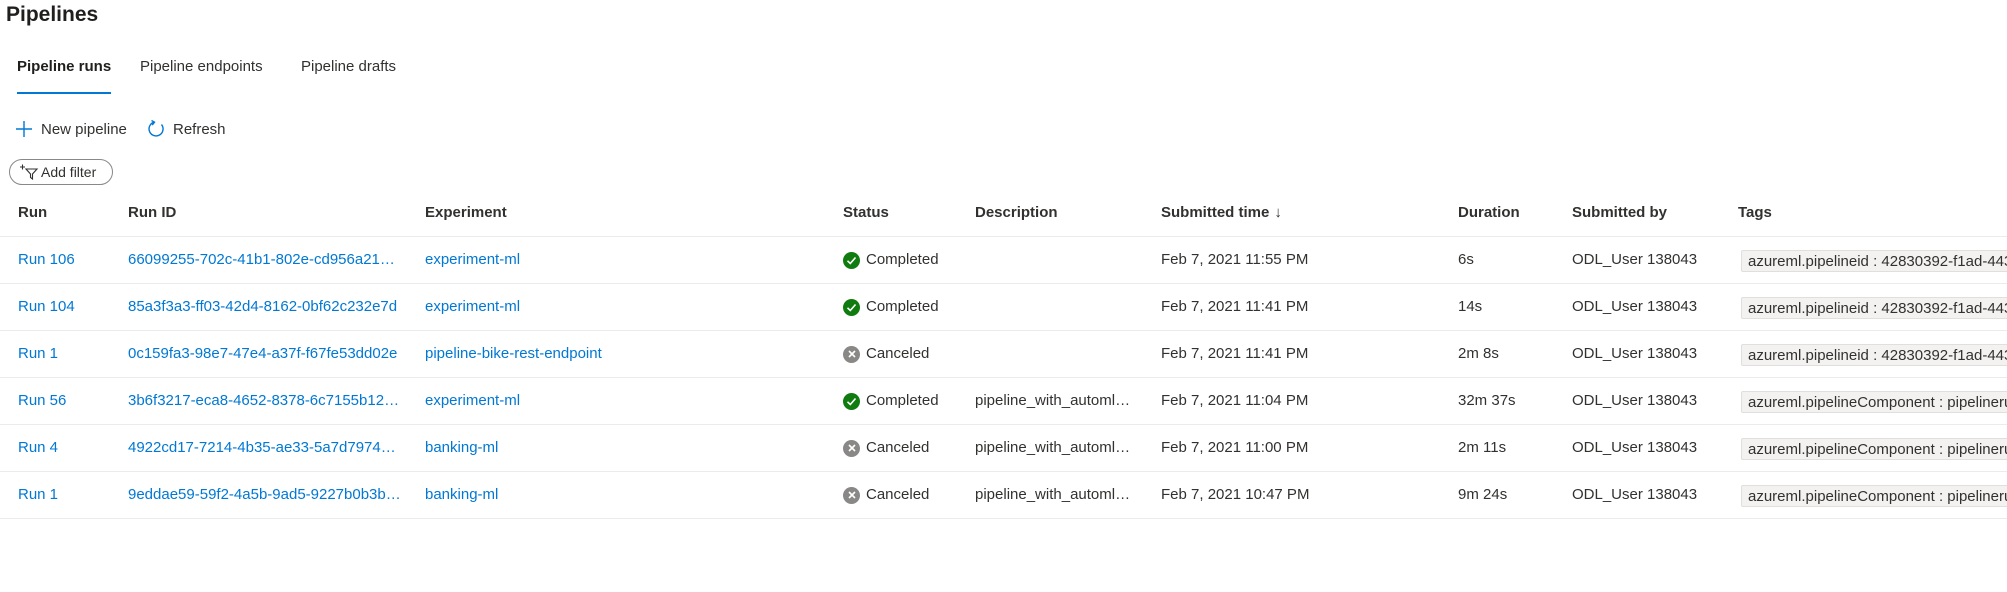 The height and width of the screenshot is (592, 2007). I want to click on duration-cell: 9m 24s, so click(1483, 494).